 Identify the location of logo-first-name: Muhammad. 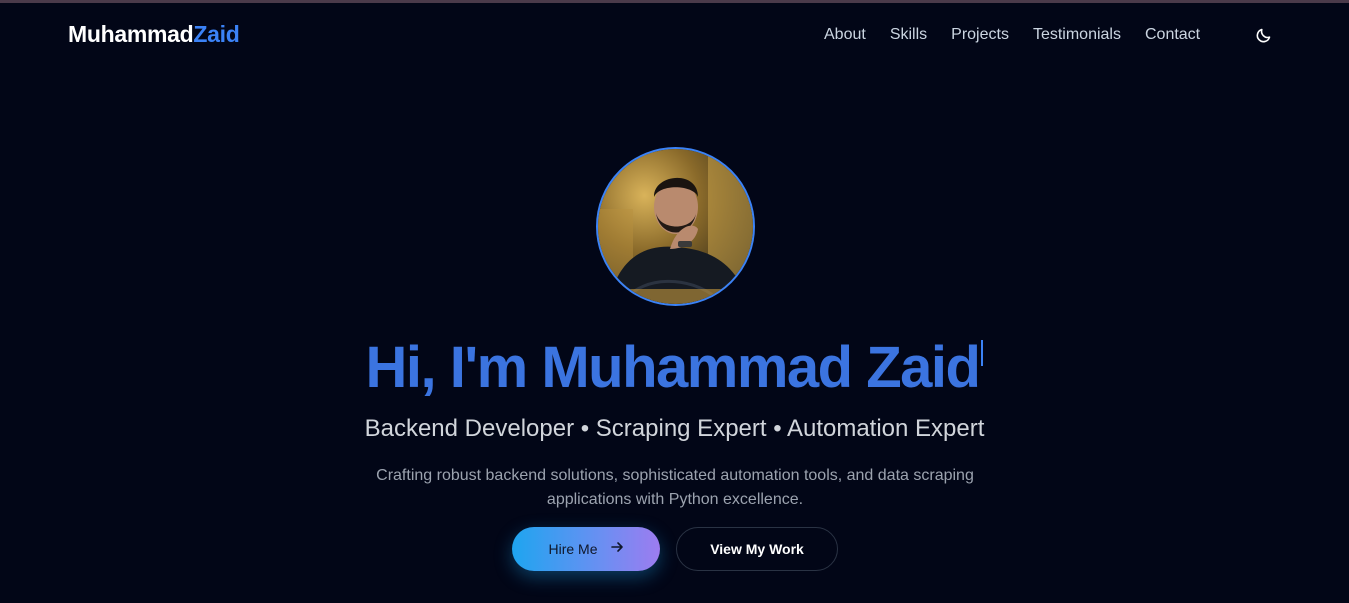
(131, 34).